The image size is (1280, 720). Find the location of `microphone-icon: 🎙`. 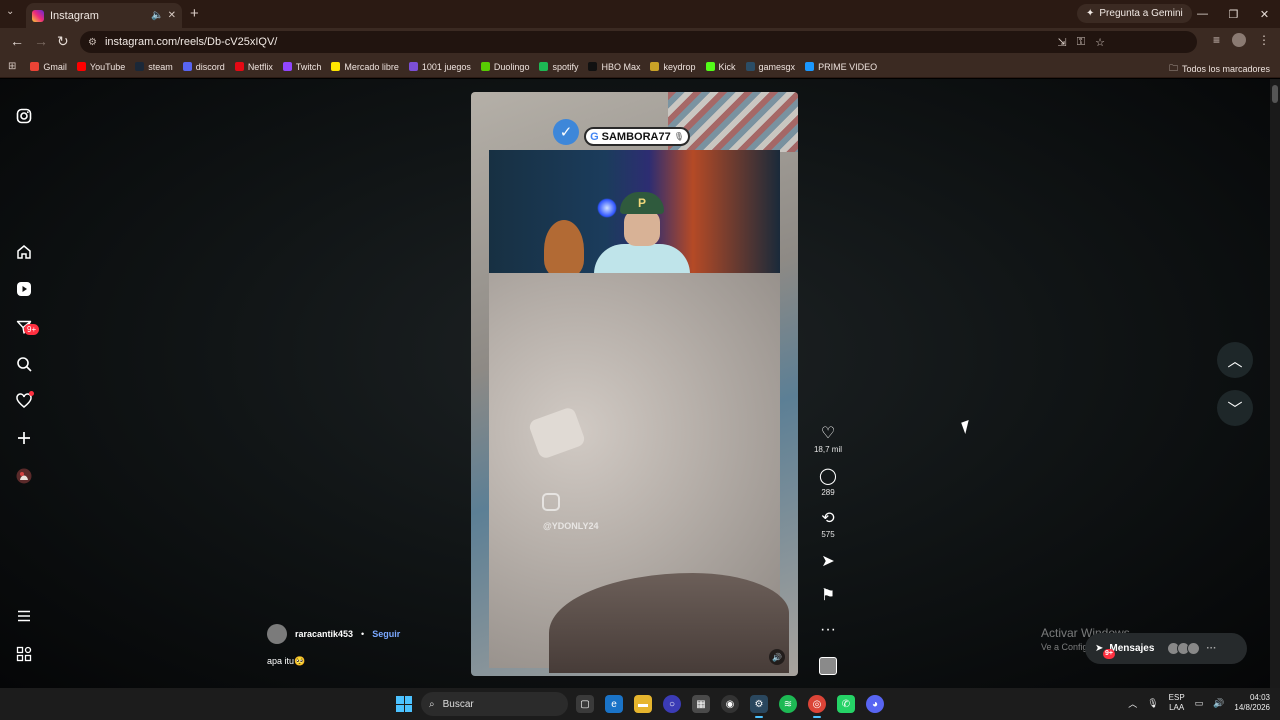

microphone-icon: 🎙 is located at coordinates (1152, 703).